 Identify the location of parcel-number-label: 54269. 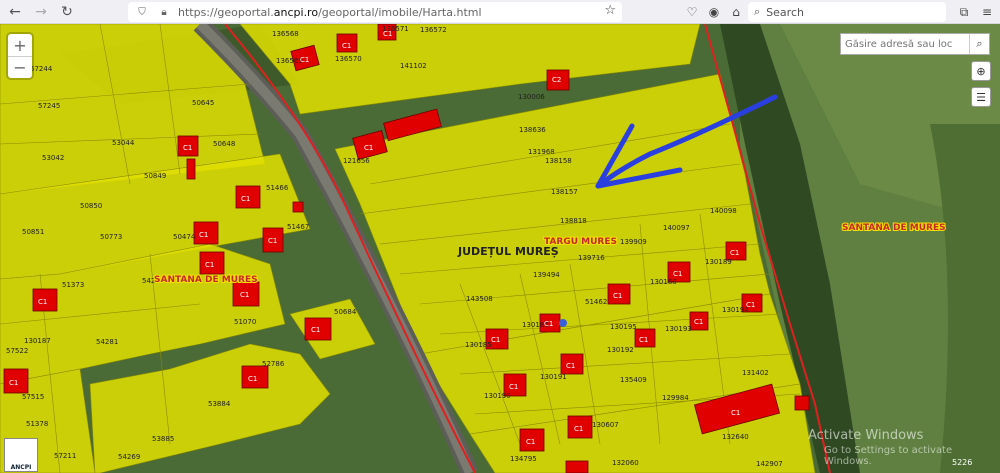
(129, 457).